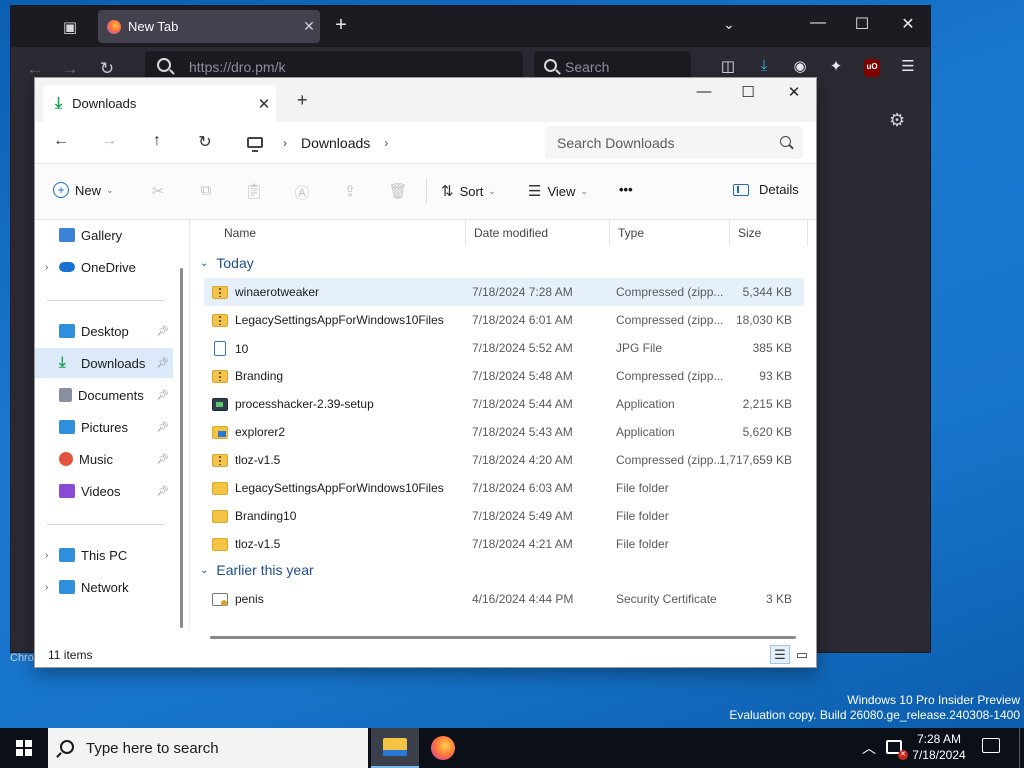 This screenshot has height=768, width=1024. What do you see at coordinates (897, 120) in the screenshot?
I see `settings-gear-icon: ⚙` at bounding box center [897, 120].